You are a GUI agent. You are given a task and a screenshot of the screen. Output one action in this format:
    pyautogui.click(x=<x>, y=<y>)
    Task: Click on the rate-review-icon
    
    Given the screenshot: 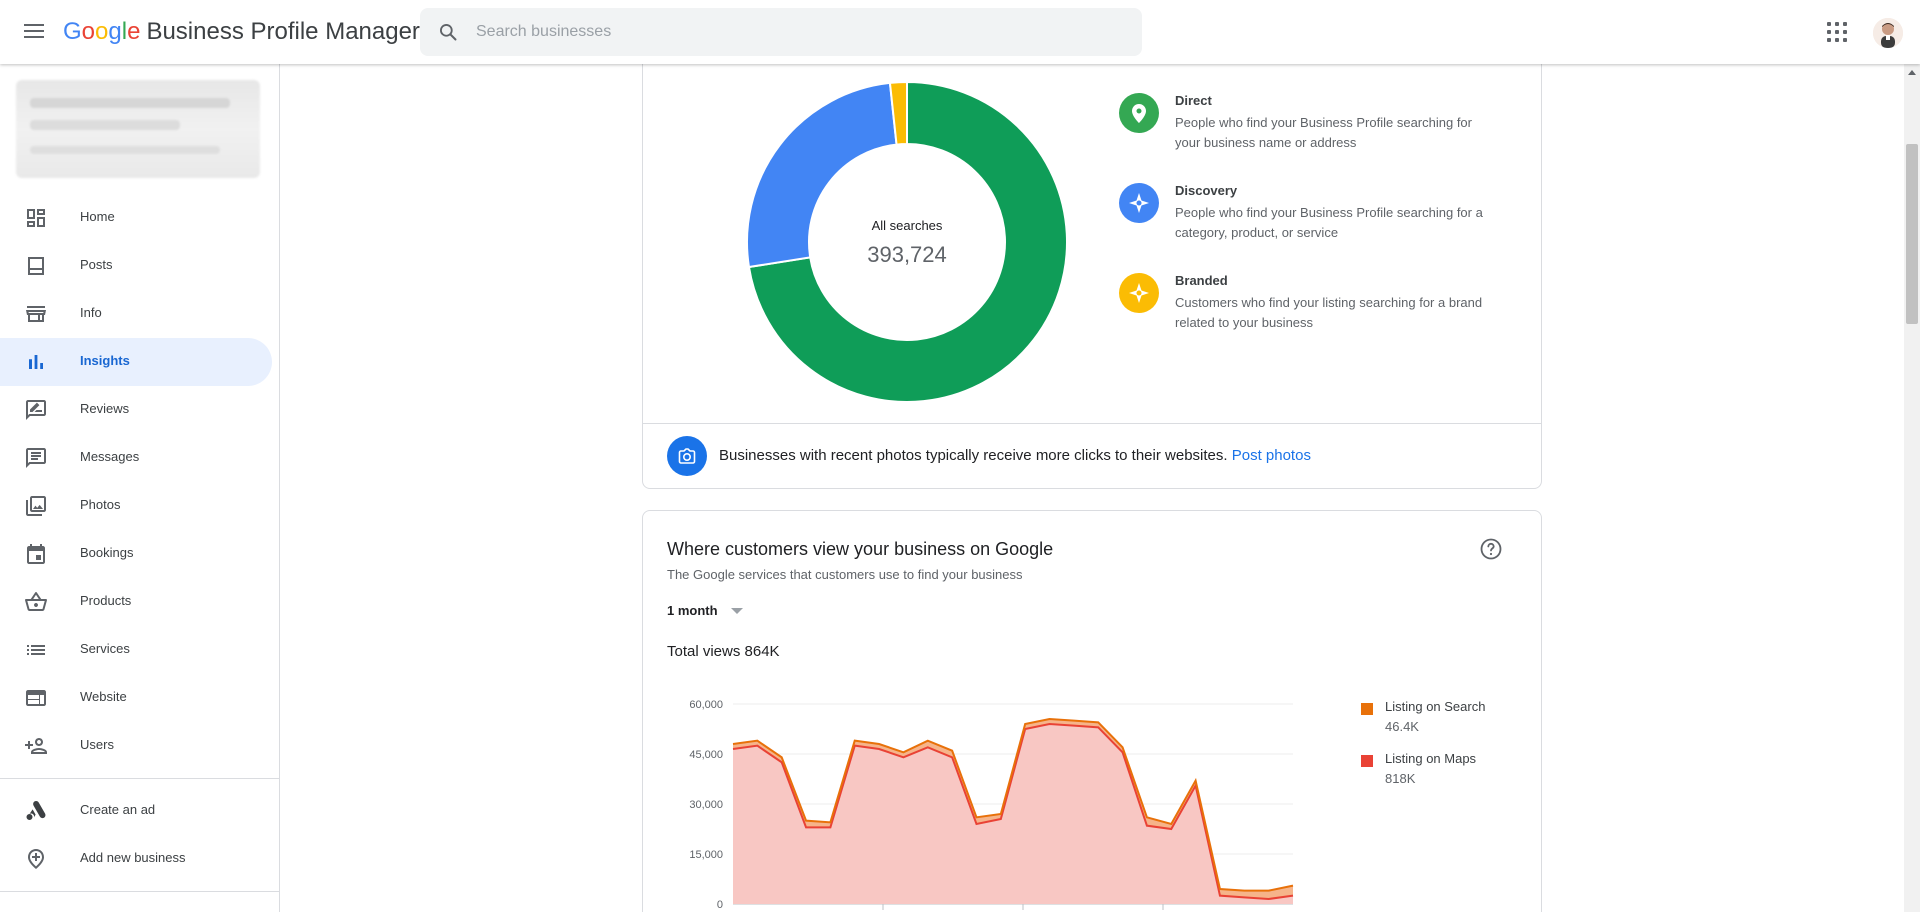 What is the action you would take?
    pyautogui.click(x=36, y=410)
    